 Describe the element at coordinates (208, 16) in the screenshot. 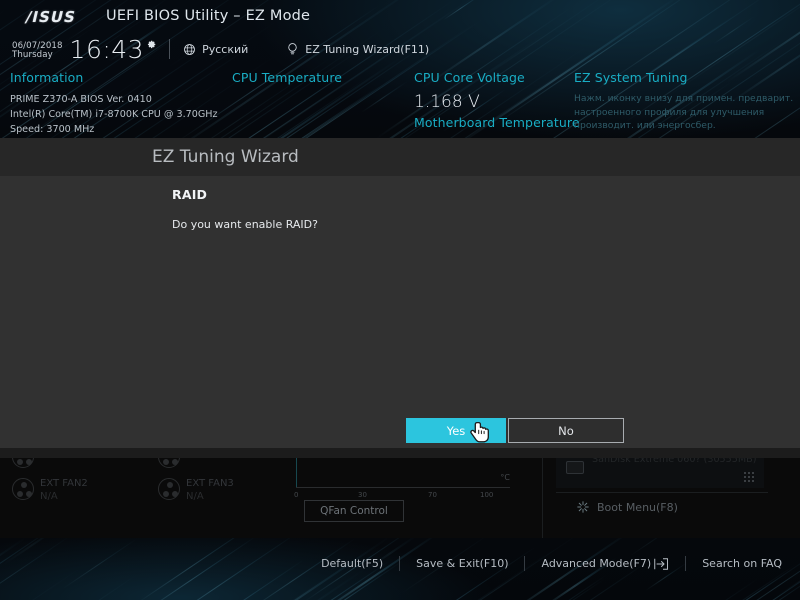

I see `app-title: UEFI BIOS Utility – EZ Mode` at that location.